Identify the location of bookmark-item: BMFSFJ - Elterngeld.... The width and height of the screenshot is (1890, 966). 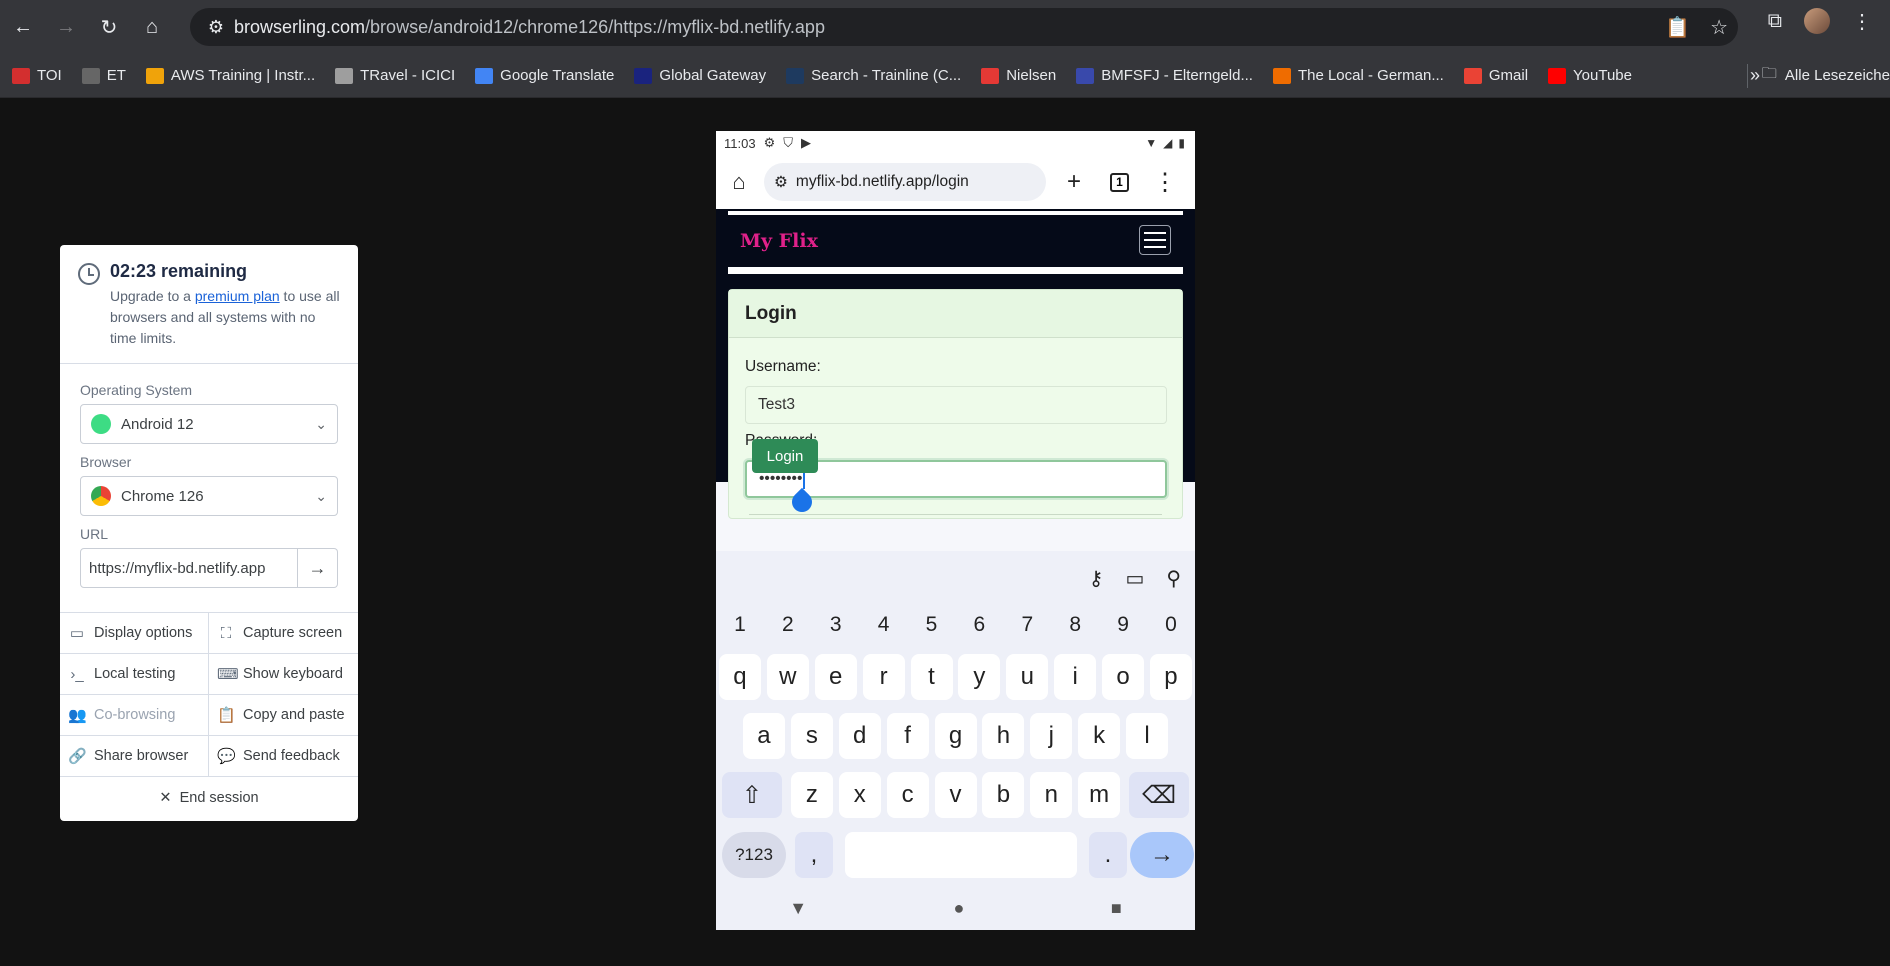
(1164, 75).